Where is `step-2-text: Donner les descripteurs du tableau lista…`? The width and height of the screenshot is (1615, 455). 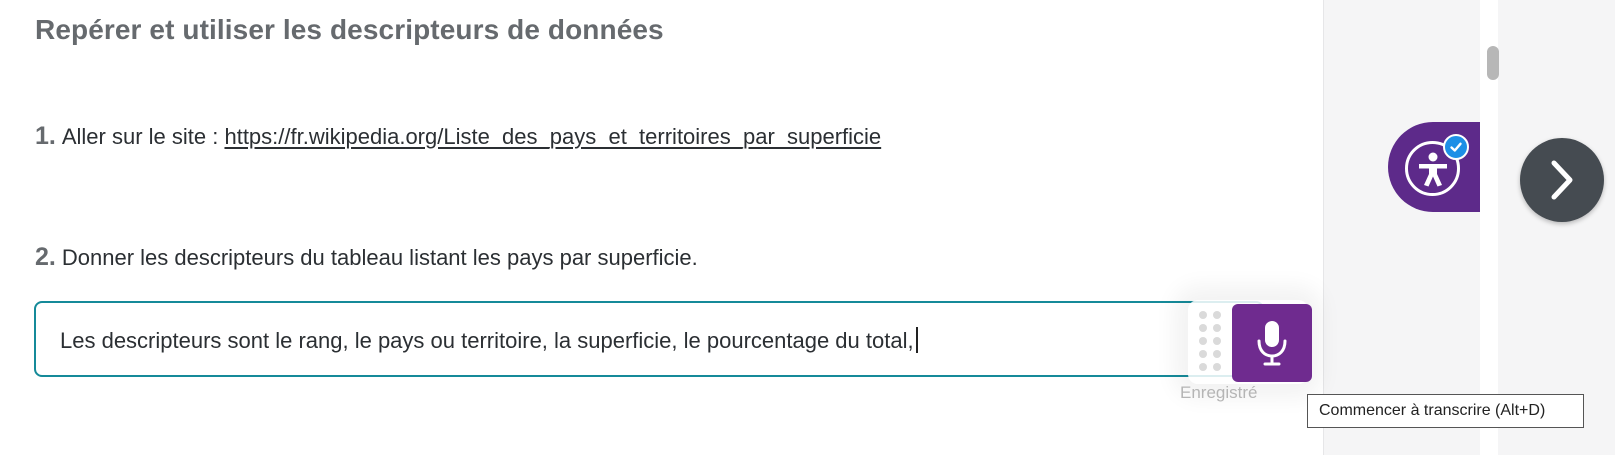 step-2-text: Donner les descripteurs du tableau lista… is located at coordinates (379, 257).